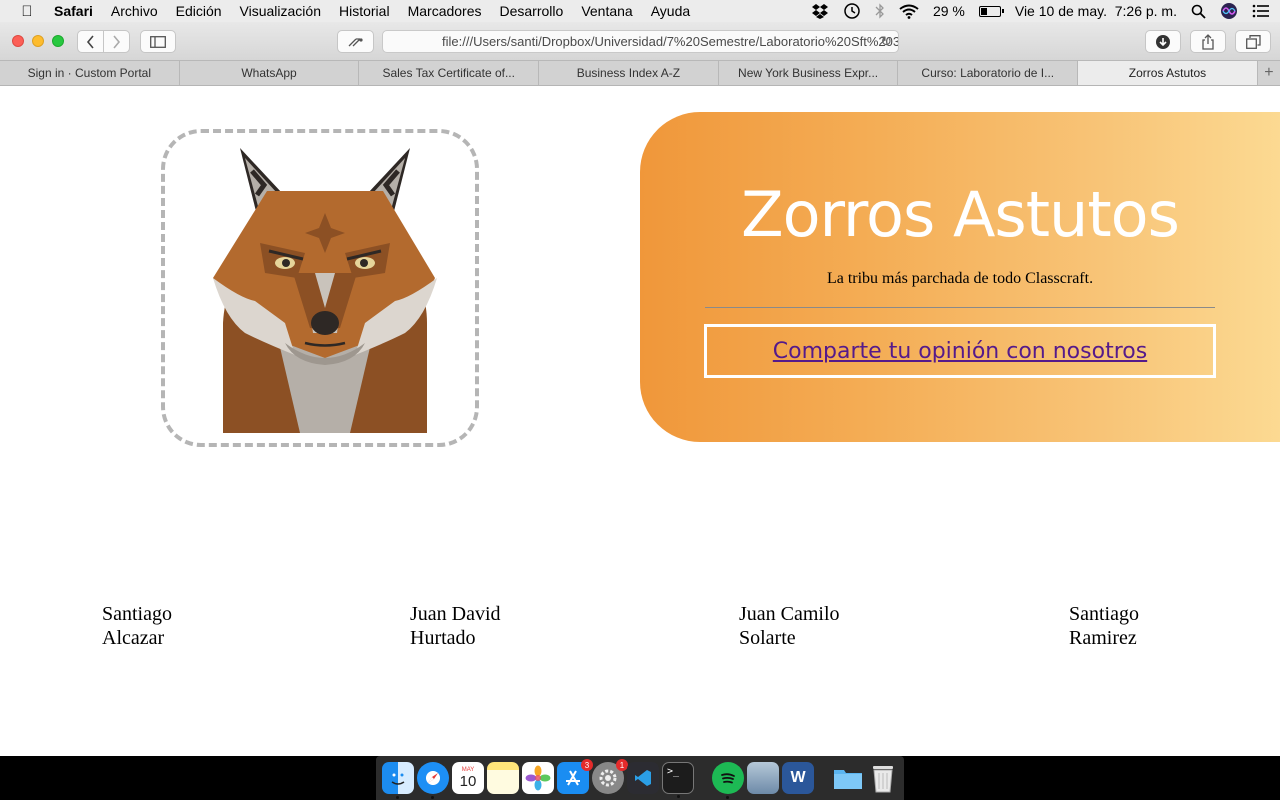 The image size is (1280, 800). What do you see at coordinates (763, 778) in the screenshot?
I see `preview-icon` at bounding box center [763, 778].